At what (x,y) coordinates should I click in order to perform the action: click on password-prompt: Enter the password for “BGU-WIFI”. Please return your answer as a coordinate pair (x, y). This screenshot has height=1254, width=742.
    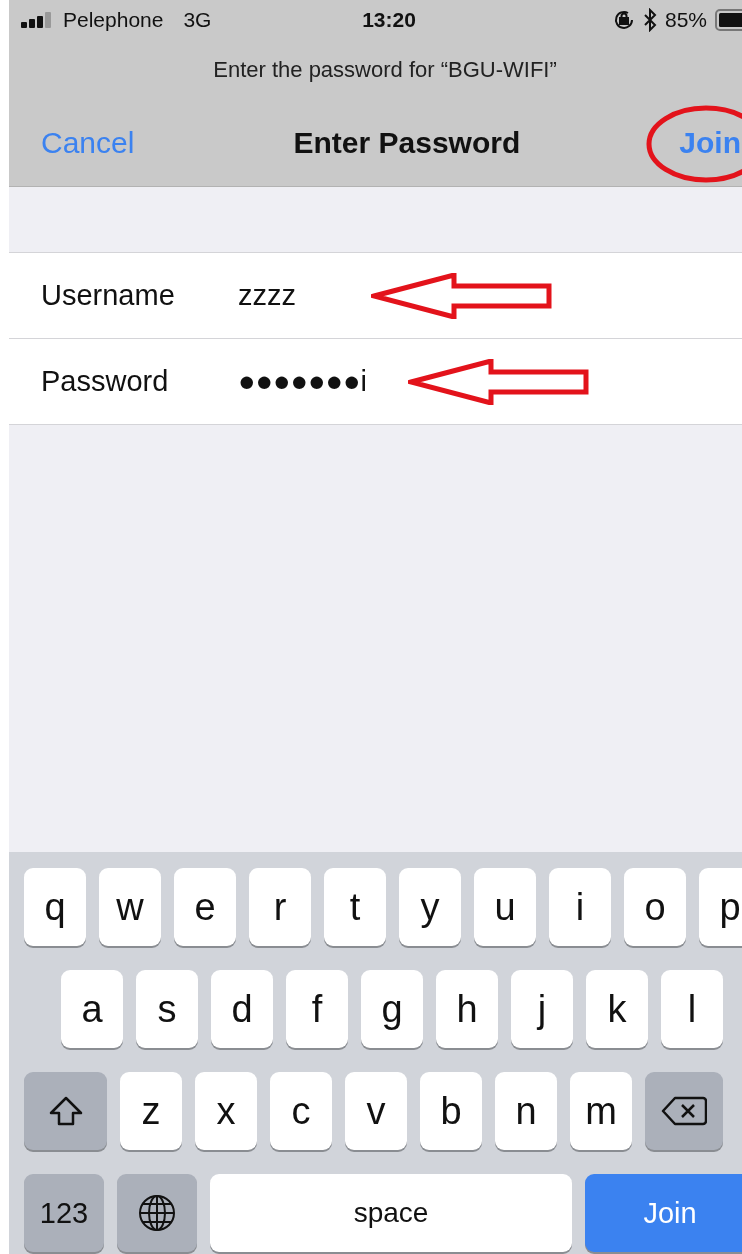
    Looking at the image, I should click on (385, 70).